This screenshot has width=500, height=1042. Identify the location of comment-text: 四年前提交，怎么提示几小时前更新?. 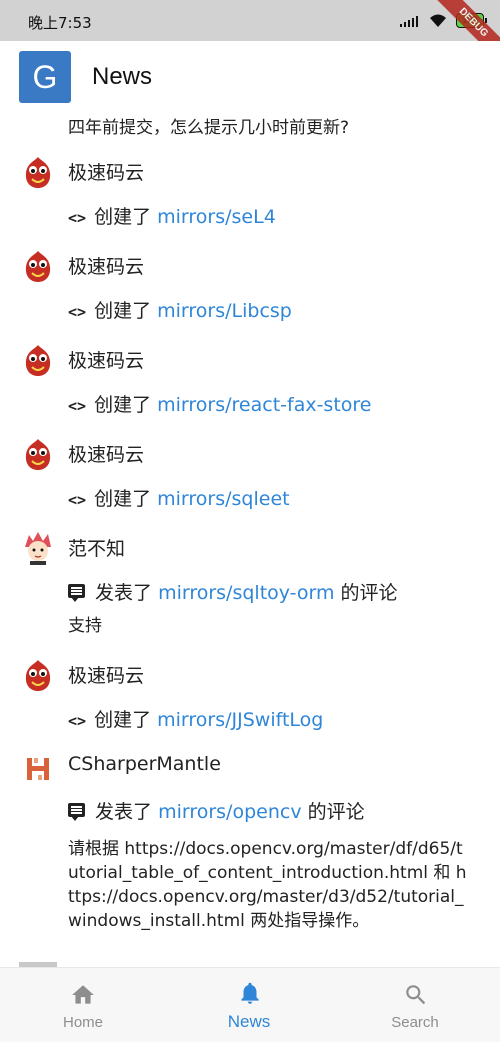
(209, 128).